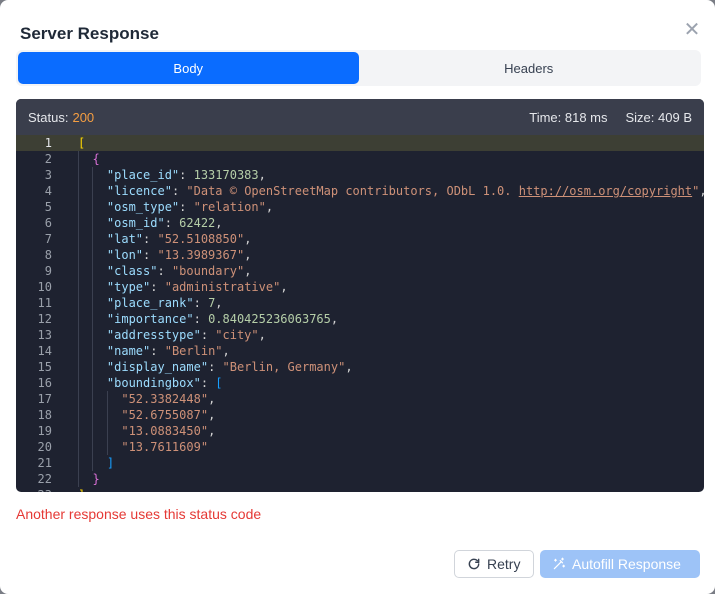 The width and height of the screenshot is (715, 594). I want to click on autofill-label: Autofill Response, so click(626, 564).